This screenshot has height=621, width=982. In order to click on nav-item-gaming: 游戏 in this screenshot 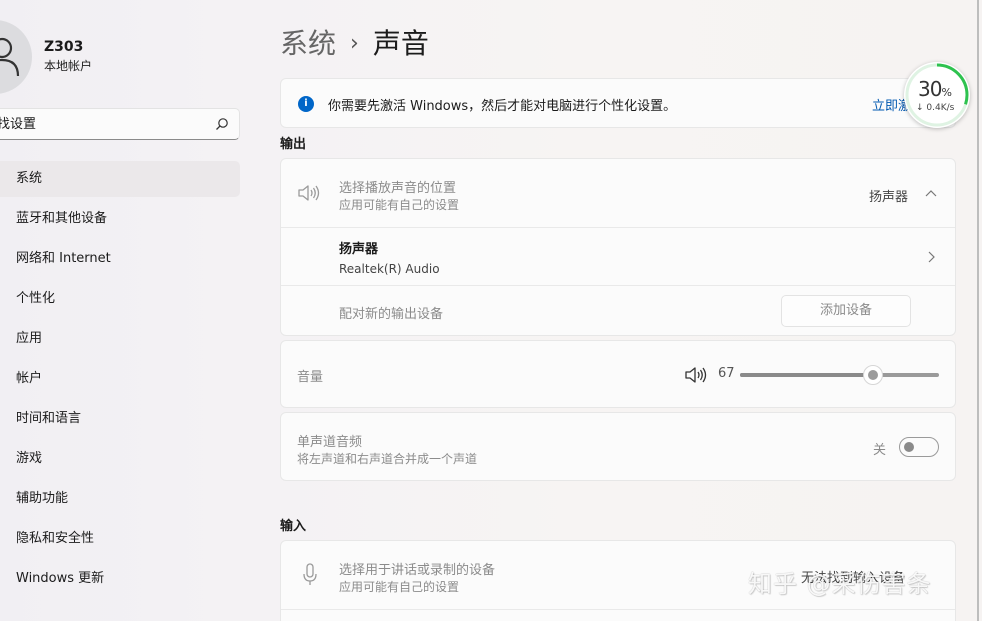, I will do `click(120, 459)`.